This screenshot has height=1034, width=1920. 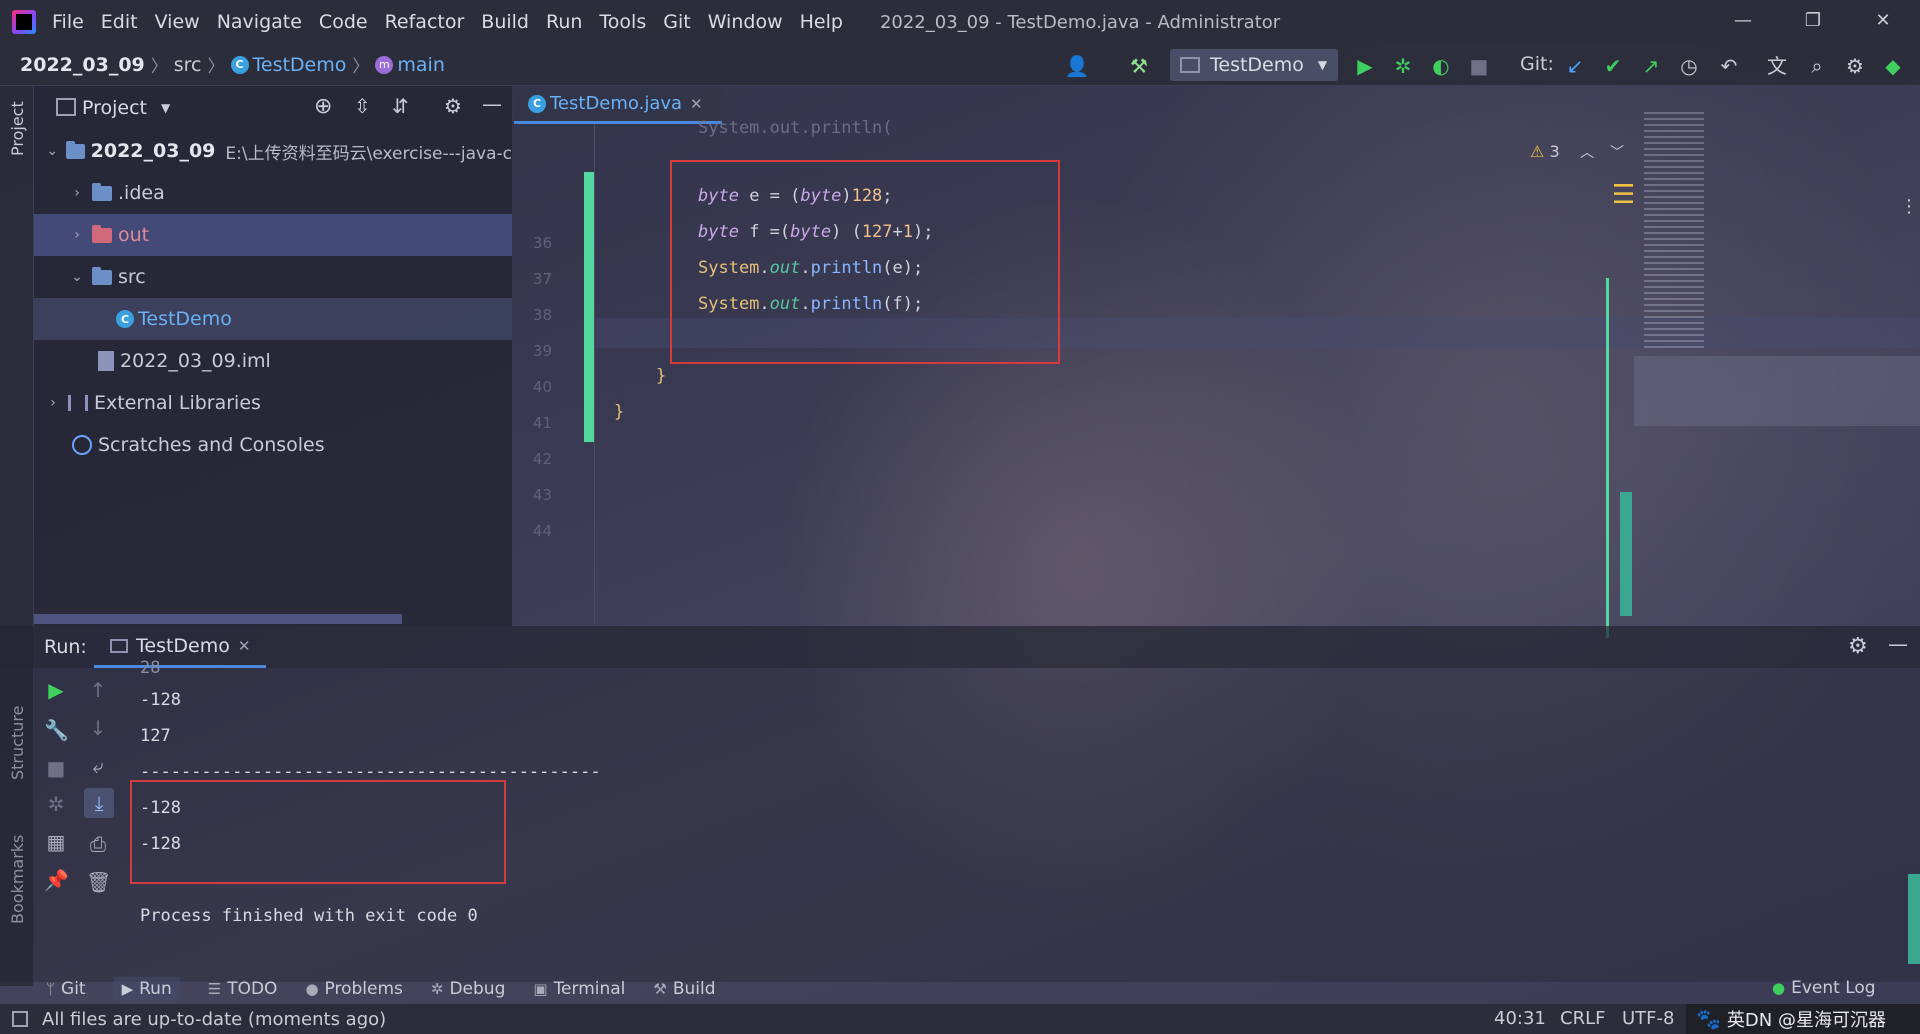 What do you see at coordinates (98, 766) in the screenshot?
I see `soft-wrap-icon: ⤶` at bounding box center [98, 766].